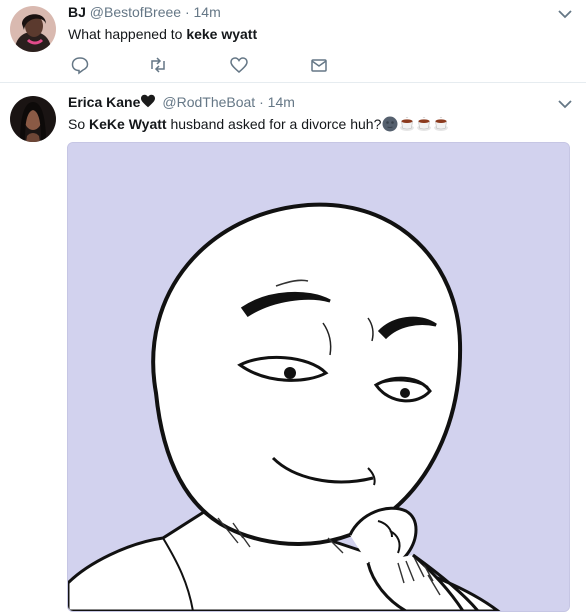 This screenshot has width=586, height=615. What do you see at coordinates (281, 102) in the screenshot?
I see `timestamp: 14m` at bounding box center [281, 102].